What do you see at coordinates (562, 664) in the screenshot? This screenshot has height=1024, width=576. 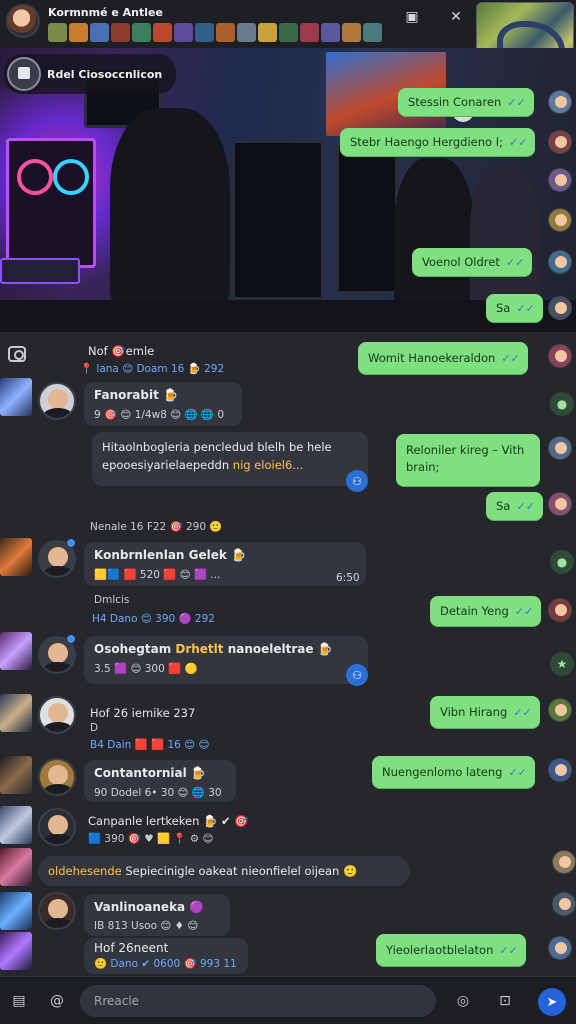 I see `reaction-icon: ★` at bounding box center [562, 664].